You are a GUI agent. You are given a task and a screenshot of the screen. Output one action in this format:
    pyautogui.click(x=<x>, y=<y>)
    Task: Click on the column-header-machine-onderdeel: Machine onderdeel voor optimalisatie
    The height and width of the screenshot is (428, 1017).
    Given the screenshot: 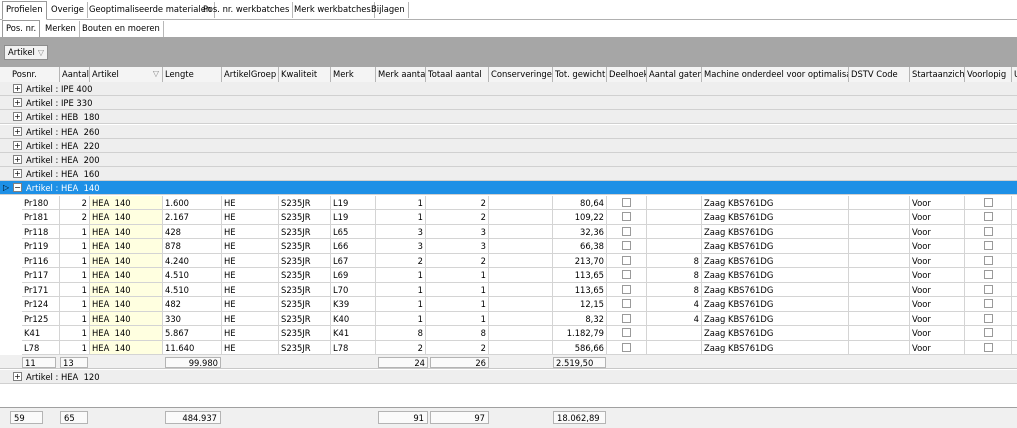 What is the action you would take?
    pyautogui.click(x=775, y=74)
    